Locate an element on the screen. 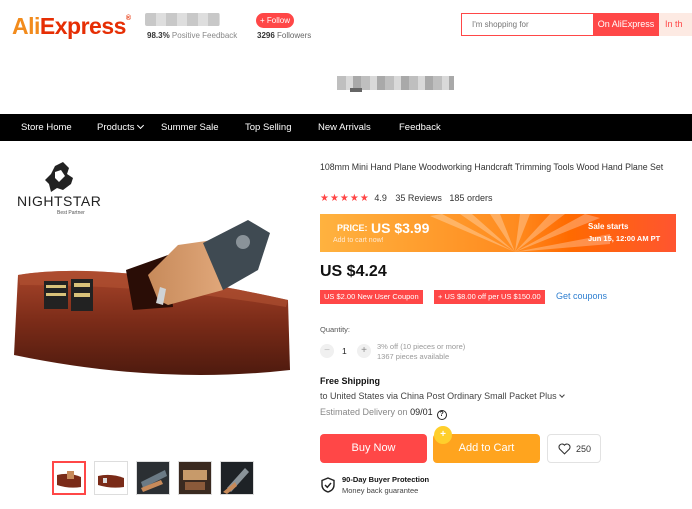  bulk-discount-note: 3% off (10 pieces or more) is located at coordinates (421, 346).